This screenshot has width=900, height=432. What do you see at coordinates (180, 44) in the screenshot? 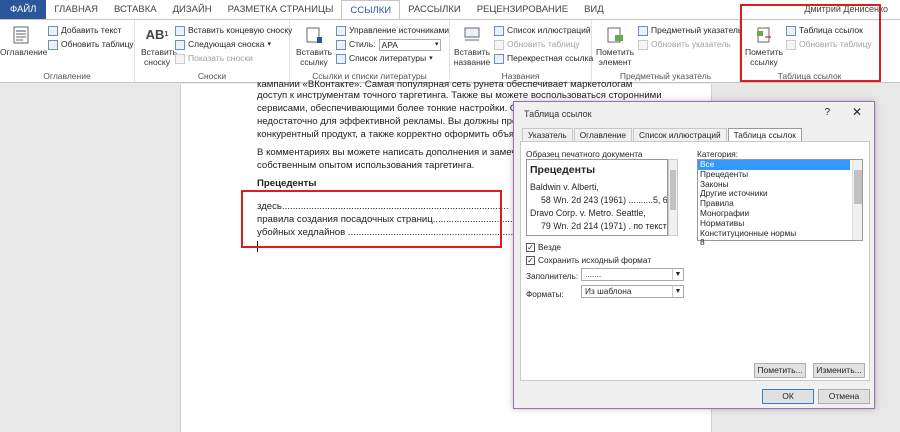
I see `next-footnote-icon` at bounding box center [180, 44].